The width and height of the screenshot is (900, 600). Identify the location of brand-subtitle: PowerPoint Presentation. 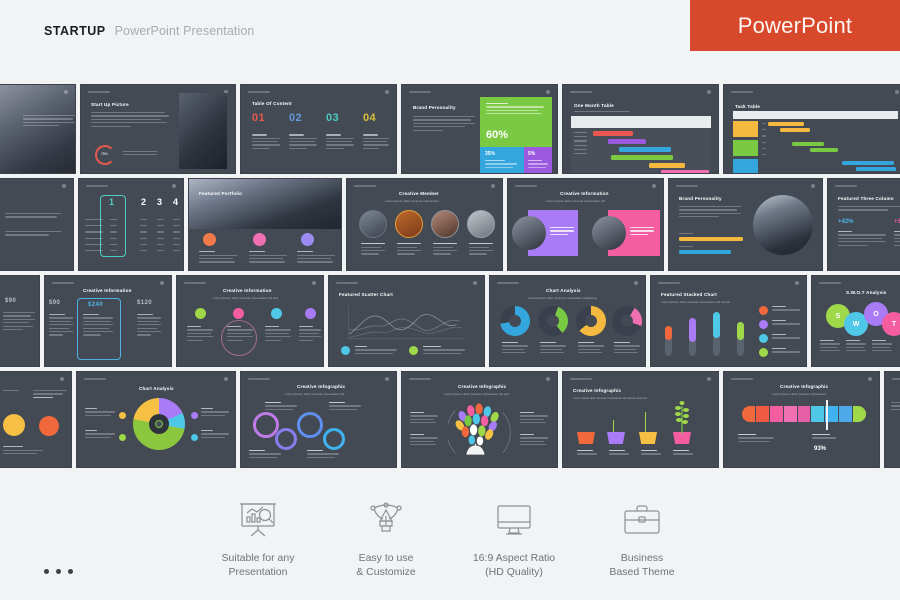
(184, 31).